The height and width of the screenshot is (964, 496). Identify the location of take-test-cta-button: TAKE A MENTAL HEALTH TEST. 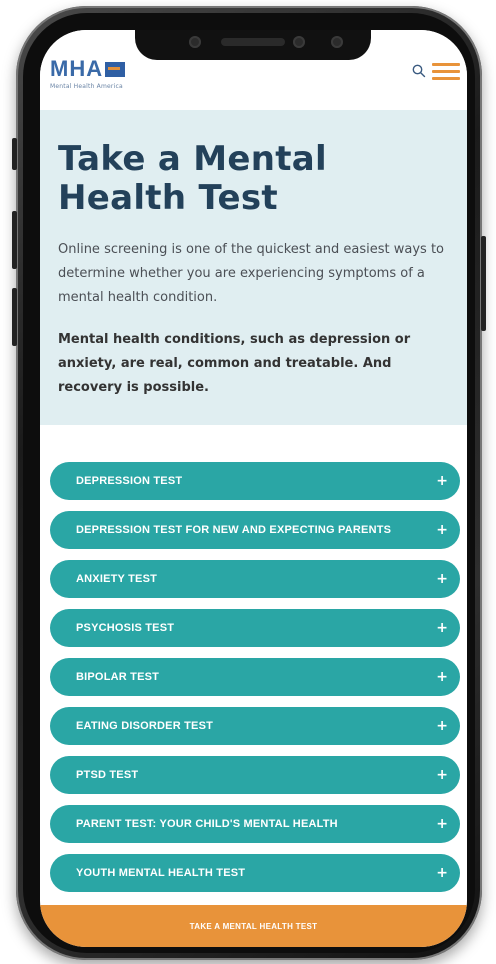
(253, 926).